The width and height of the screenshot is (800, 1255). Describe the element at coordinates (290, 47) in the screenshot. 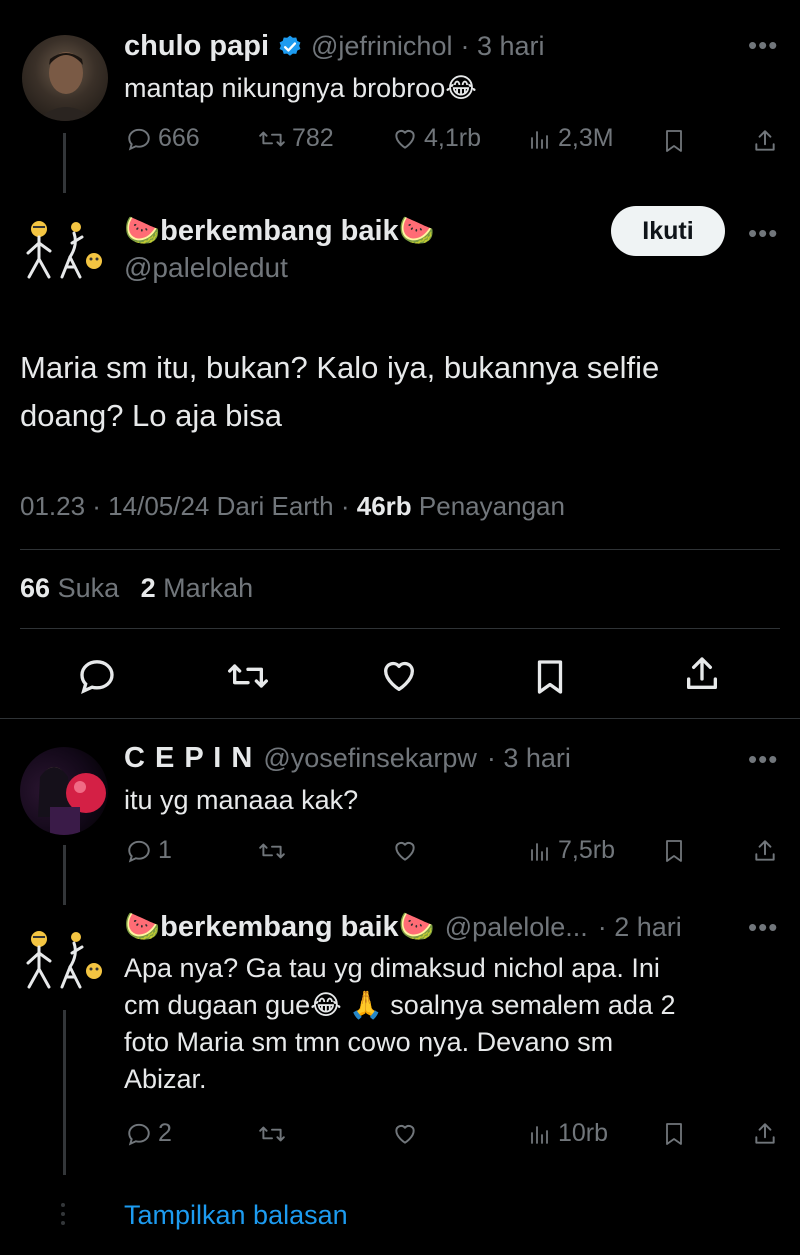

I see `verified-badge-icon` at that location.